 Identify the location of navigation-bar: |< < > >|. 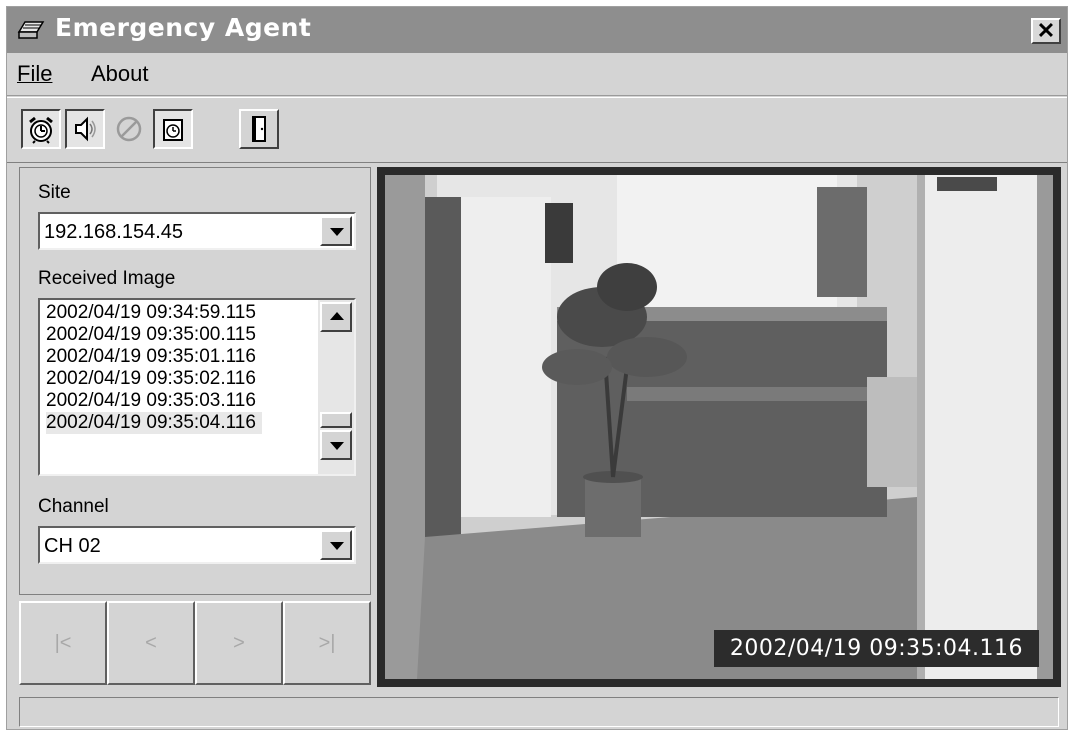
(195, 643).